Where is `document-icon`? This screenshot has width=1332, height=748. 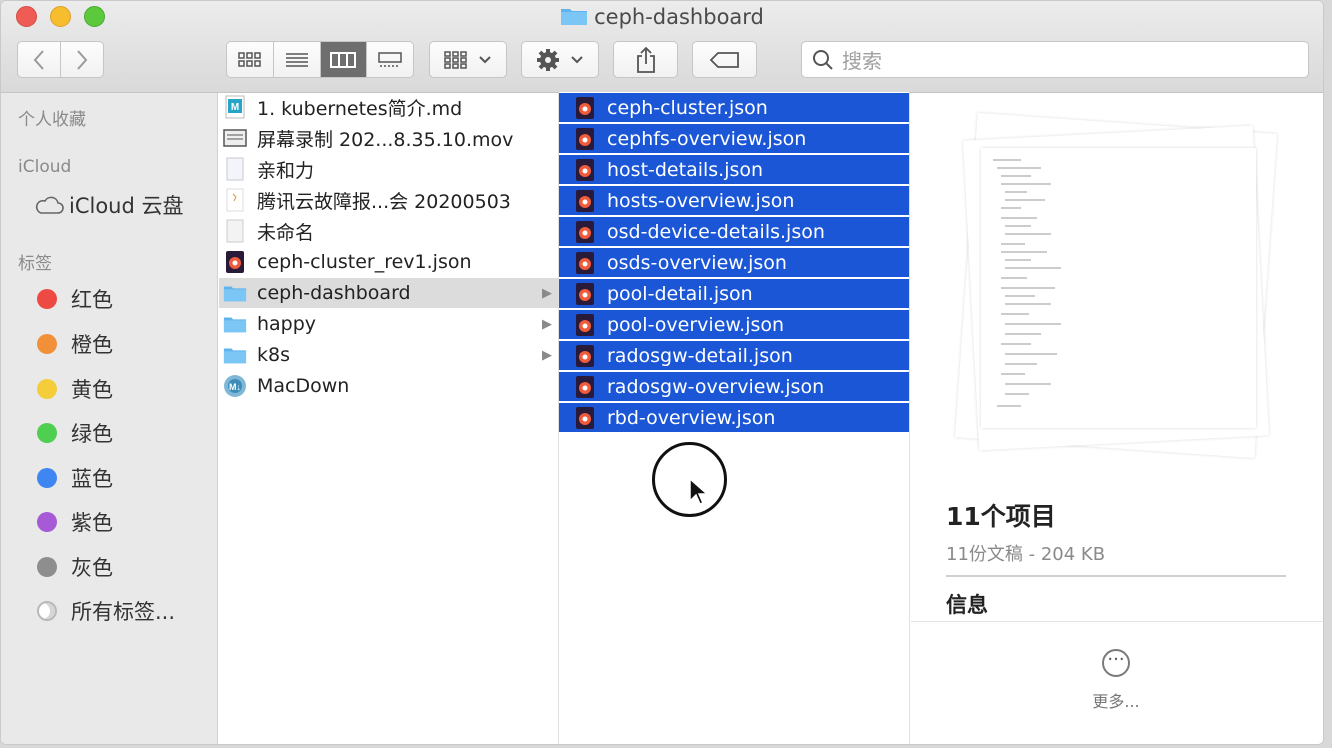
document-icon is located at coordinates (235, 200).